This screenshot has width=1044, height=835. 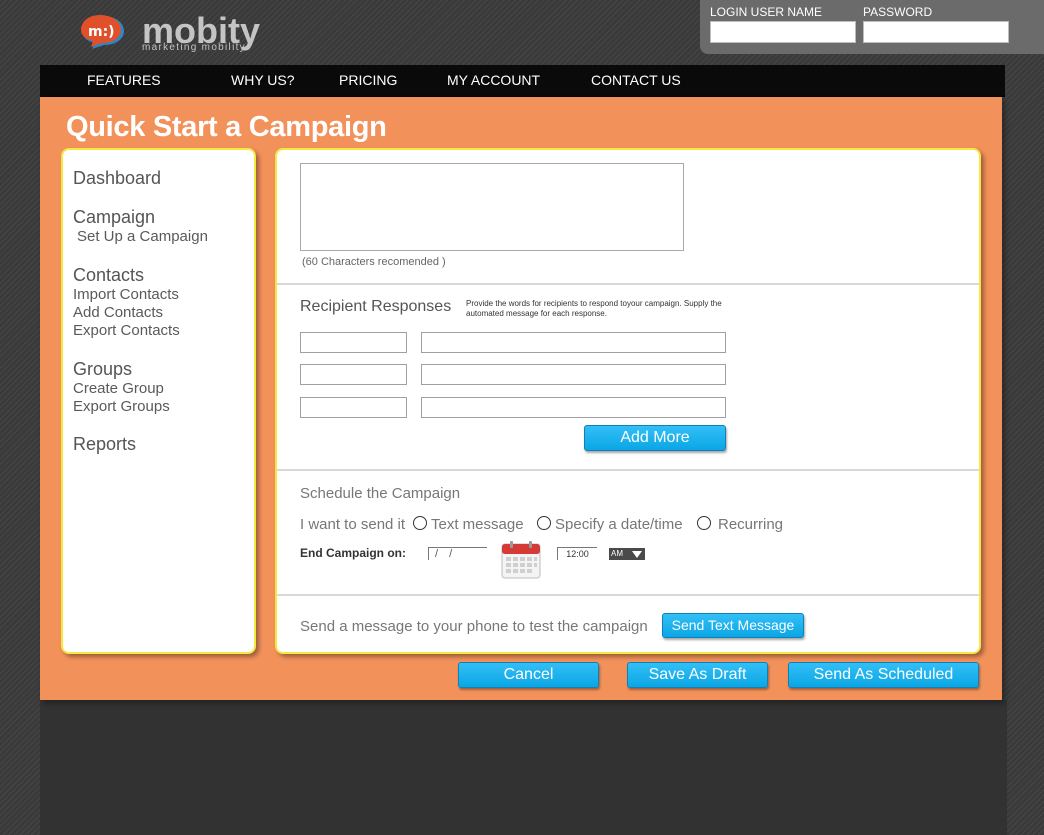 What do you see at coordinates (124, 80) in the screenshot?
I see `nav-features: FEATURES` at bounding box center [124, 80].